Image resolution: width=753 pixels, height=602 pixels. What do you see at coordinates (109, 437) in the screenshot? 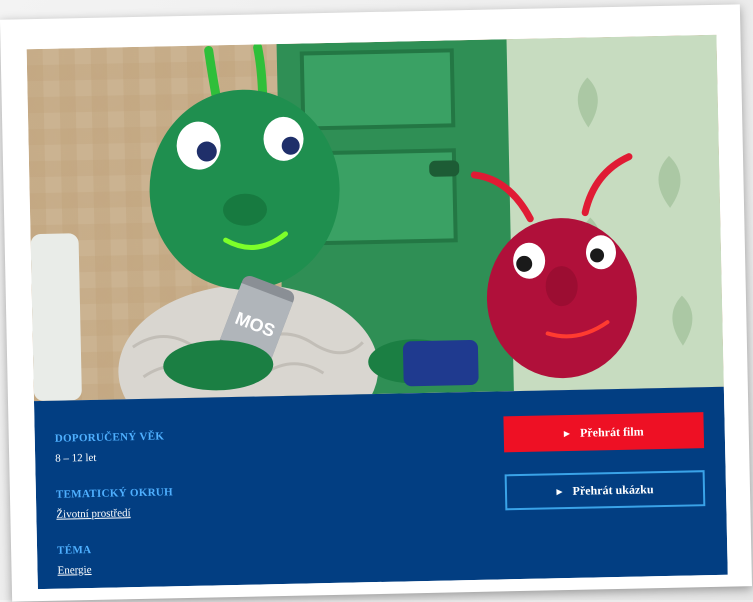
I see `age-label: DOPORUČENÝ VĚK` at bounding box center [109, 437].